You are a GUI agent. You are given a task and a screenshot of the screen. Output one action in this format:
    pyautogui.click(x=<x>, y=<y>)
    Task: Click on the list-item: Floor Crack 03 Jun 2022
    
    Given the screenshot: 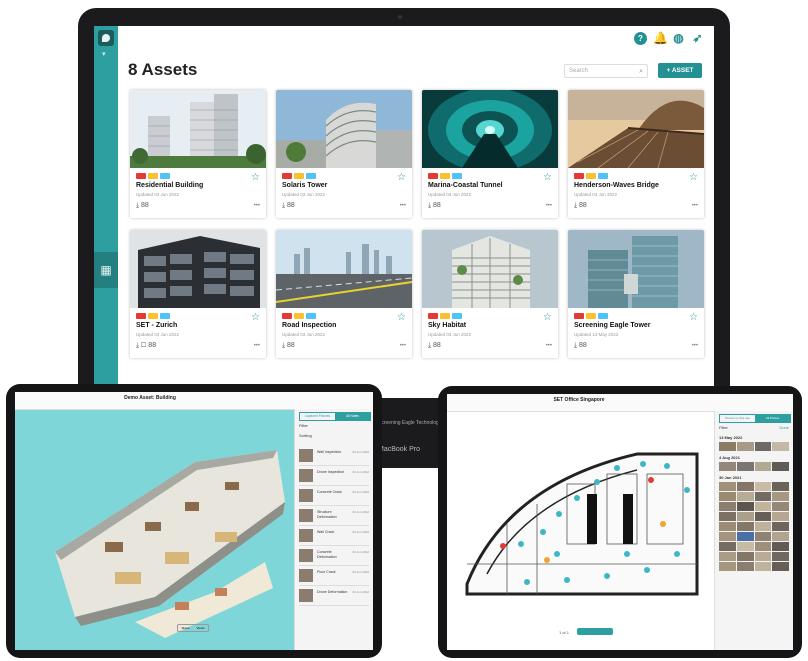 What is the action you would take?
    pyautogui.click(x=334, y=576)
    